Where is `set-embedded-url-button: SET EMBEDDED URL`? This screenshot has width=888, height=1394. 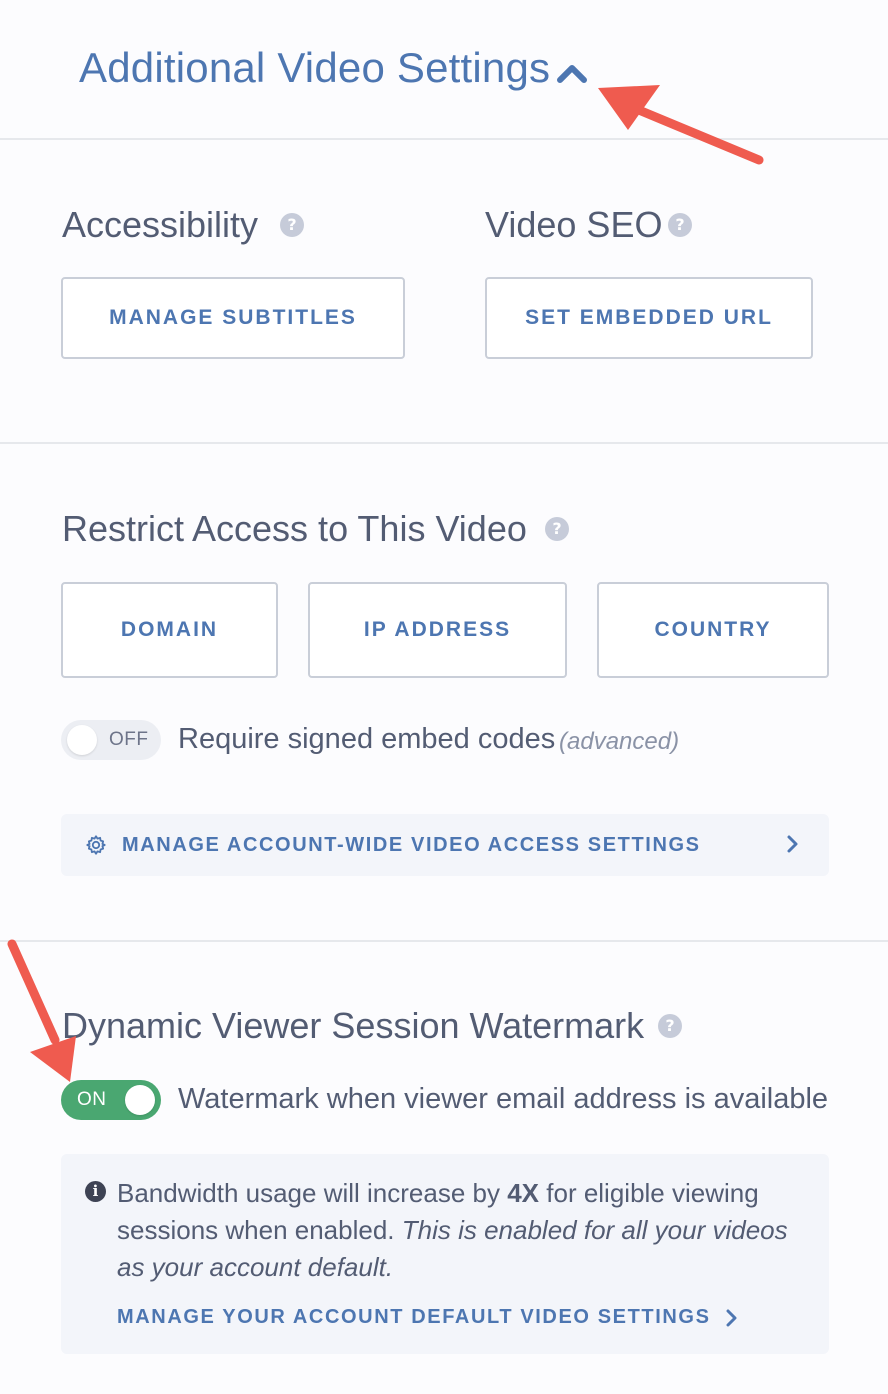 set-embedded-url-button: SET EMBEDDED URL is located at coordinates (649, 318).